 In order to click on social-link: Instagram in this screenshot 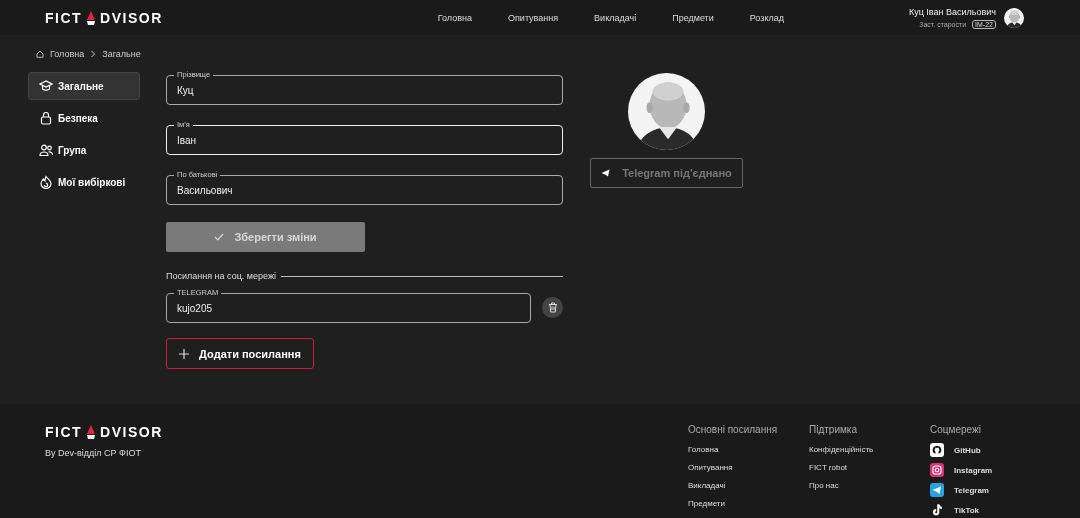, I will do `click(973, 470)`.